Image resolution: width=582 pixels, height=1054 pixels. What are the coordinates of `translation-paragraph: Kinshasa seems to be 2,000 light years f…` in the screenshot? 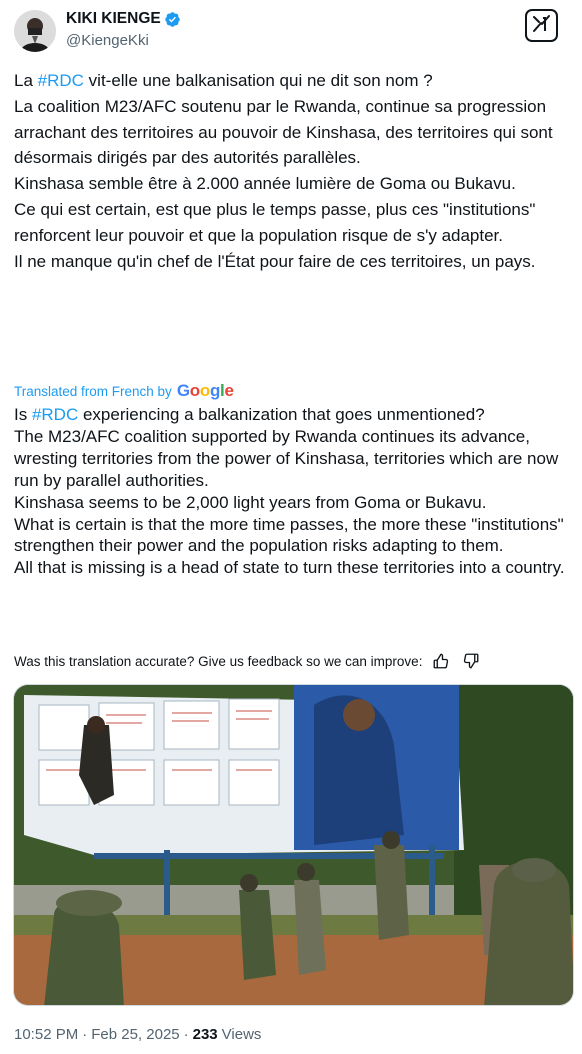 It's located at (292, 503).